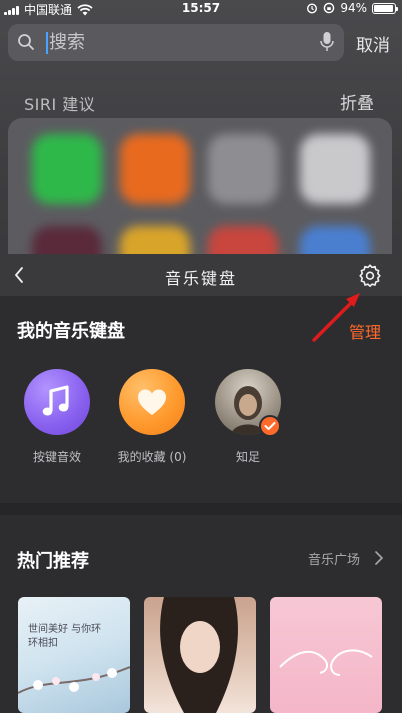 Image resolution: width=402 pixels, height=713 pixels. I want to click on keypress-sound-circle, so click(57, 402).